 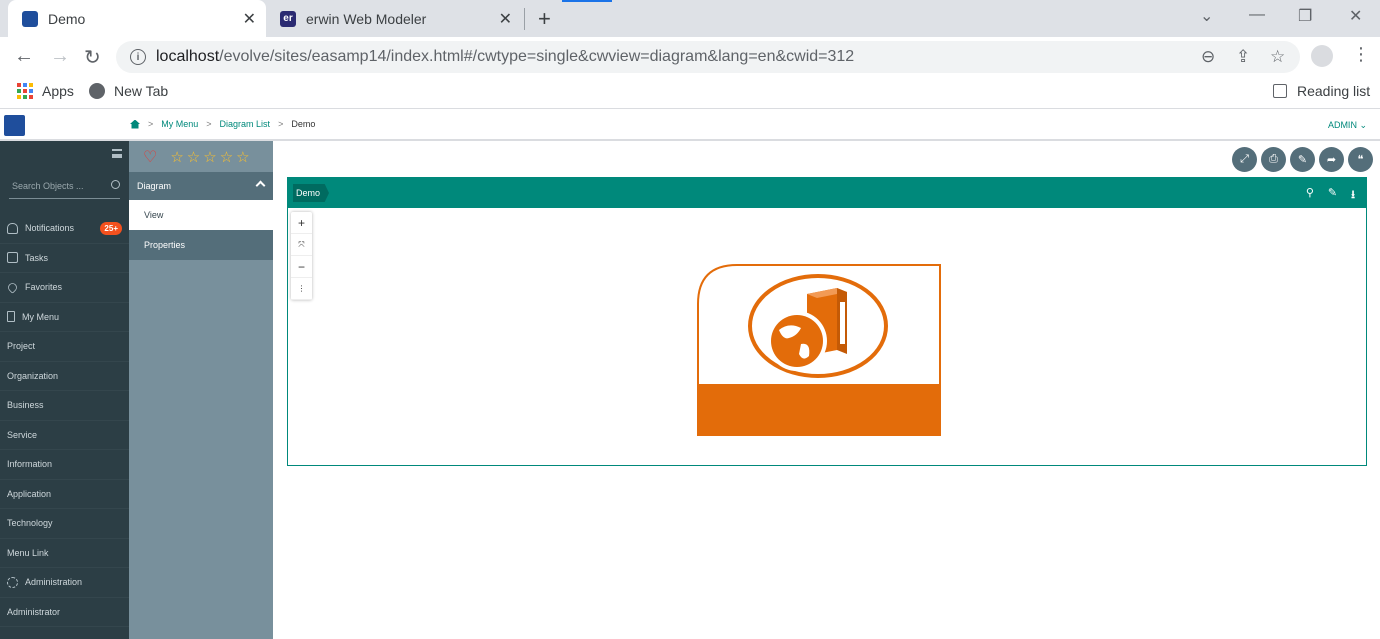 I want to click on zoom-out-button: −, so click(x=301, y=267).